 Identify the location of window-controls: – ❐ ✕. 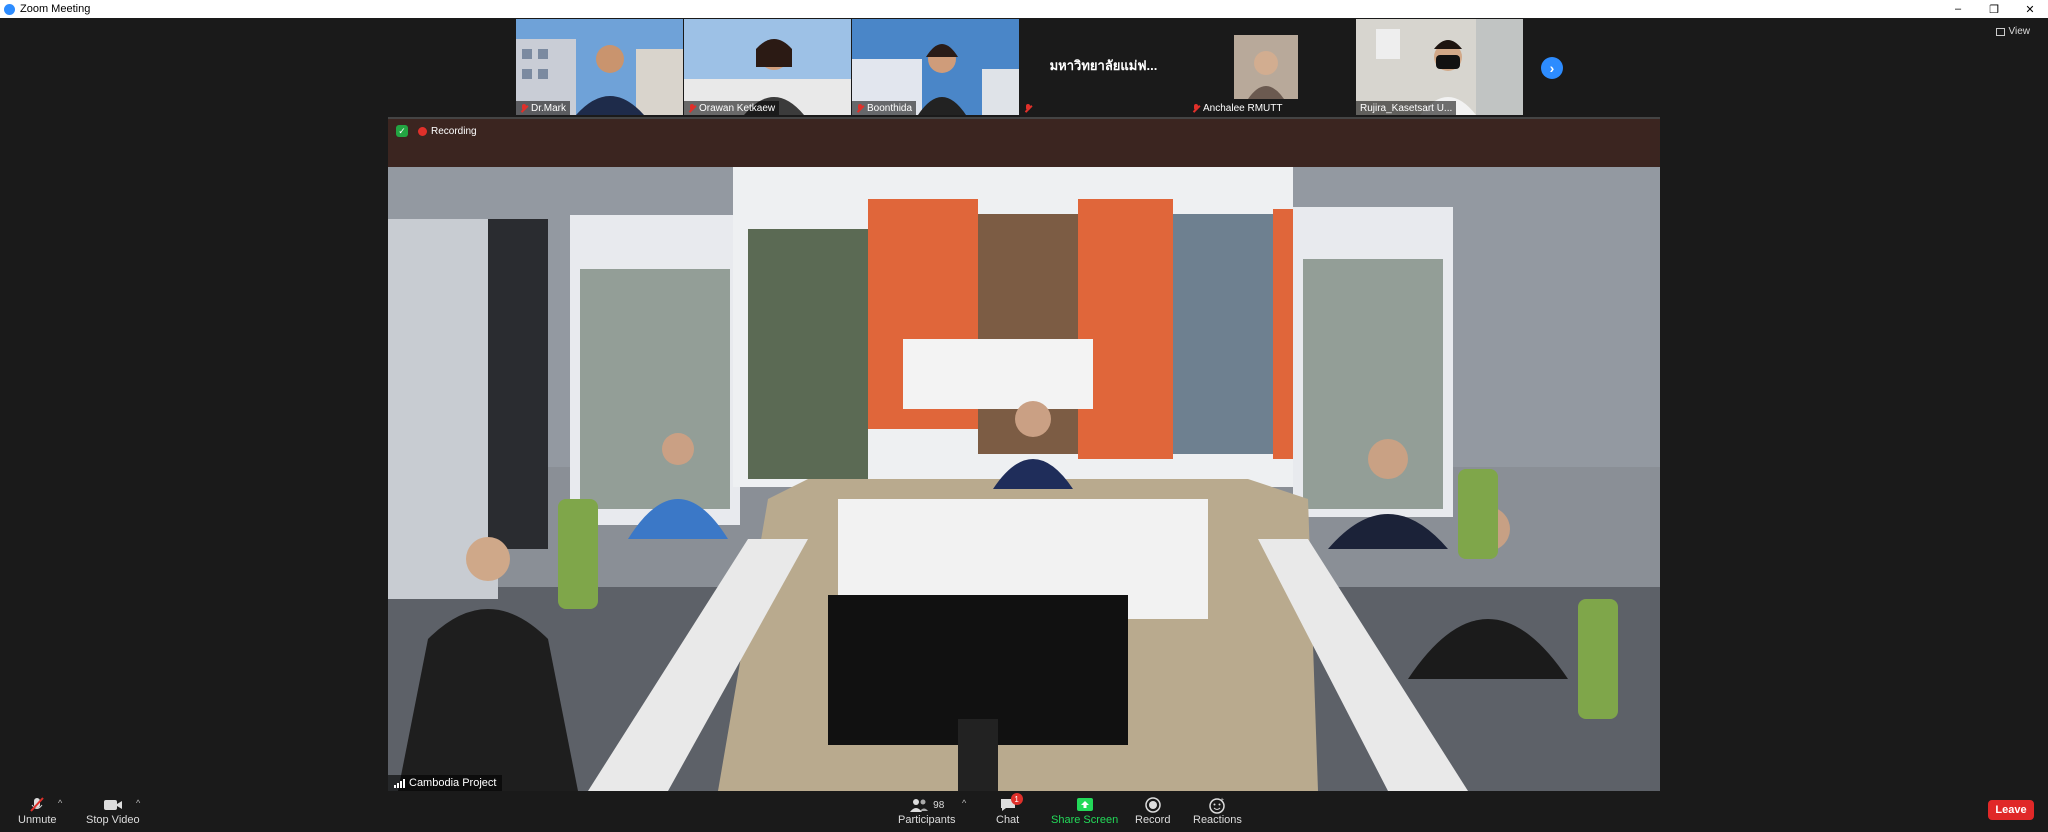
(1994, 9).